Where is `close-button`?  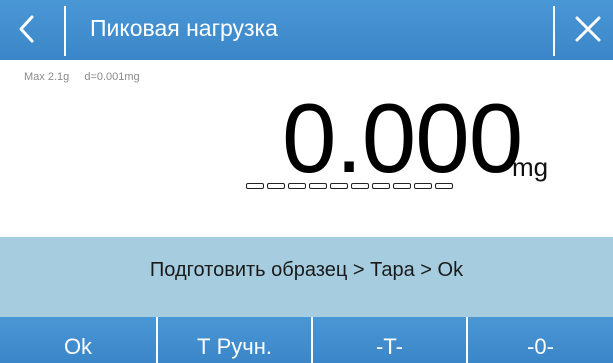 close-button is located at coordinates (588, 31).